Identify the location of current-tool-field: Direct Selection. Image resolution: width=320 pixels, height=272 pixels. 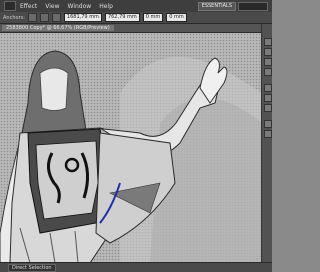
(32, 267).